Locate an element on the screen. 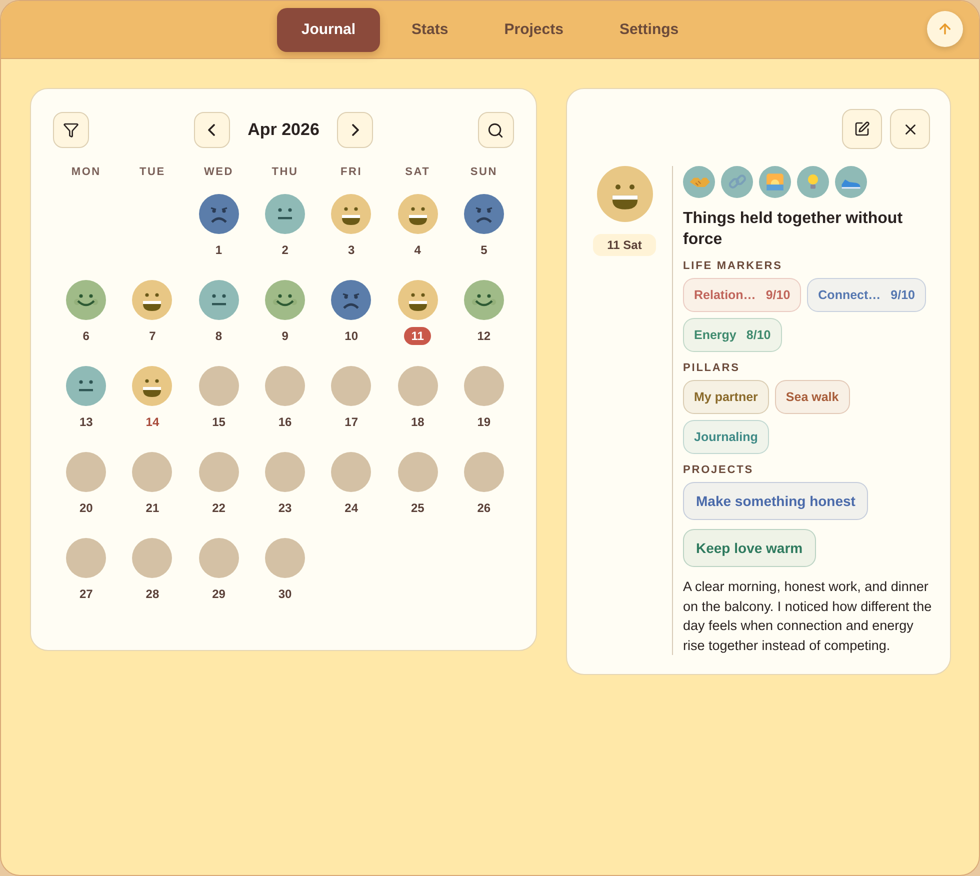  life-marker-tag: Energy 8/10 is located at coordinates (732, 335).